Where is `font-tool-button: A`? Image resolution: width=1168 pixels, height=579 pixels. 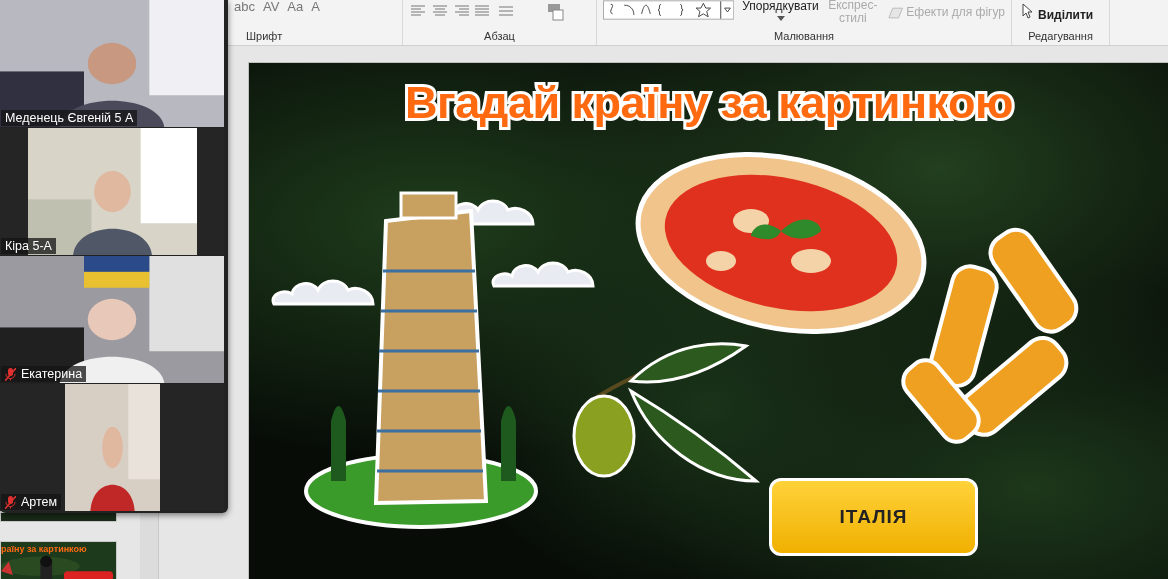 font-tool-button: A is located at coordinates (315, 7).